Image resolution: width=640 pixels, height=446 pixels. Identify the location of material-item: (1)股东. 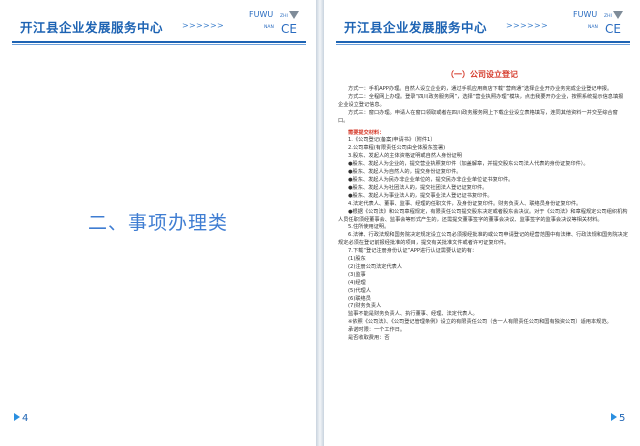
(357, 259).